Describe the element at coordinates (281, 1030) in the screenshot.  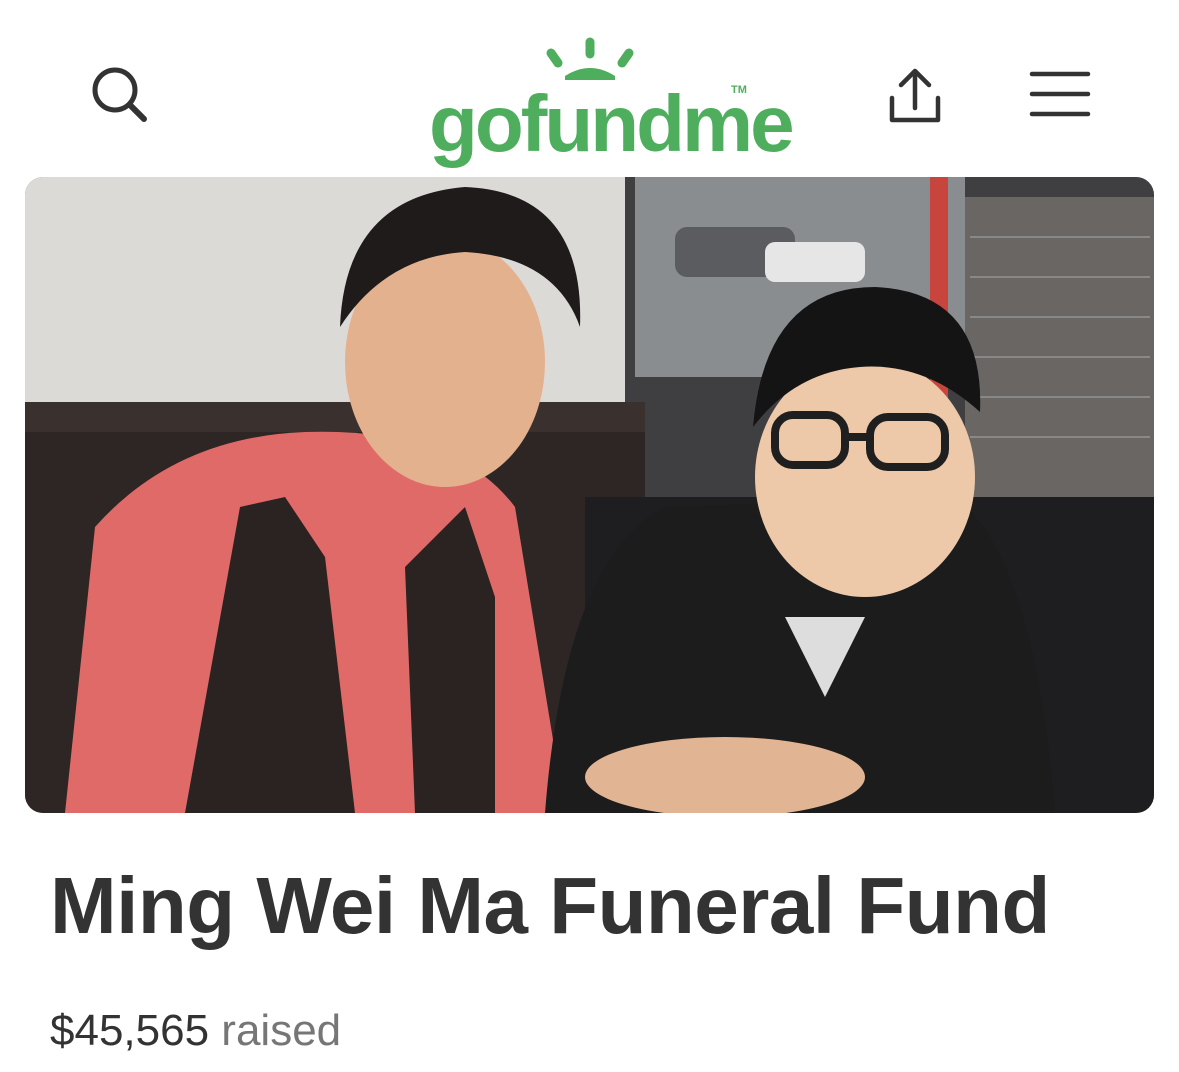
I see `raised-label: raised` at that location.